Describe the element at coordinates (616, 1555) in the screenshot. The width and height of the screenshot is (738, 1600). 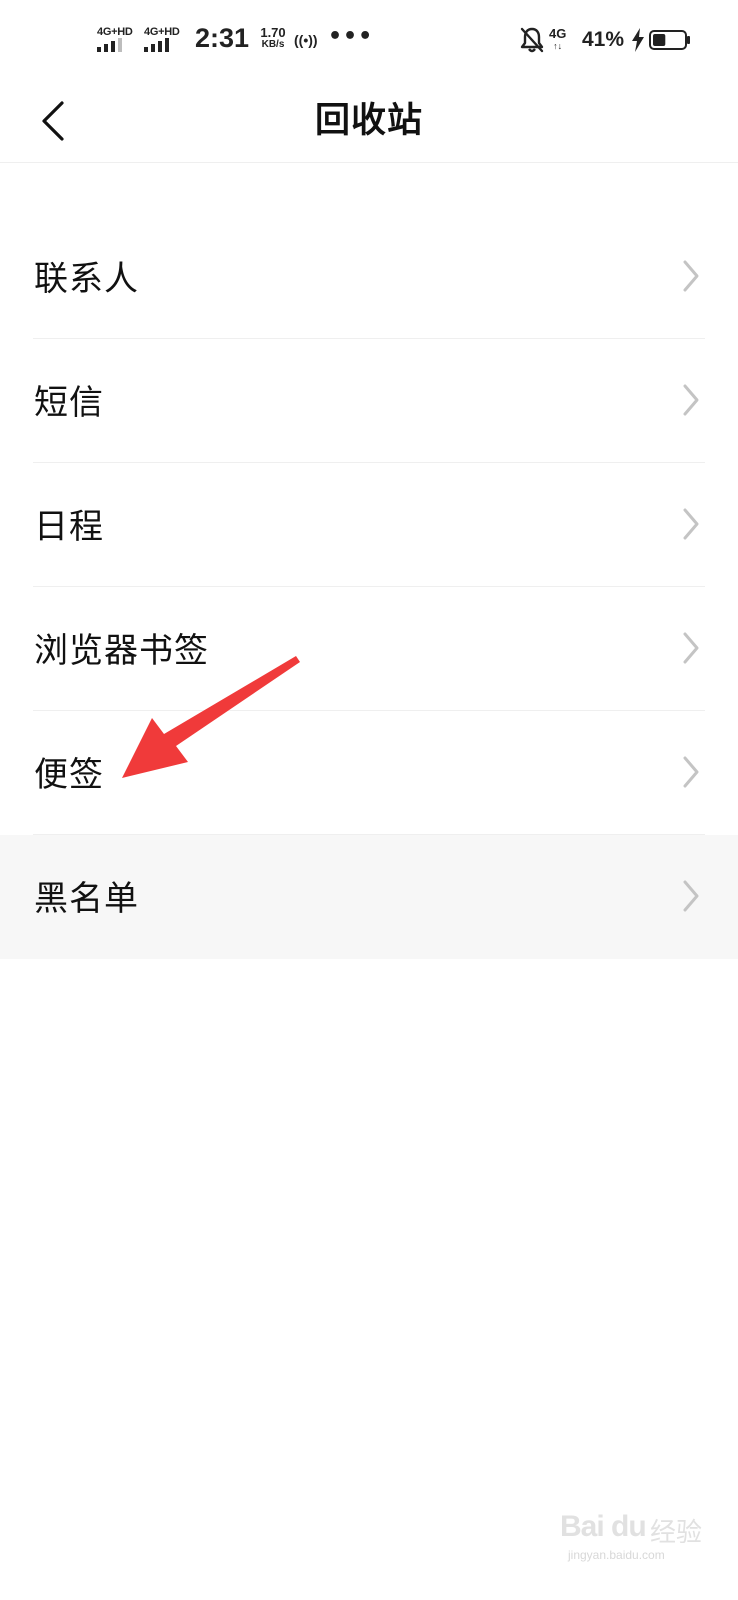
I see `watermark-url: jingyan.baidu.com` at that location.